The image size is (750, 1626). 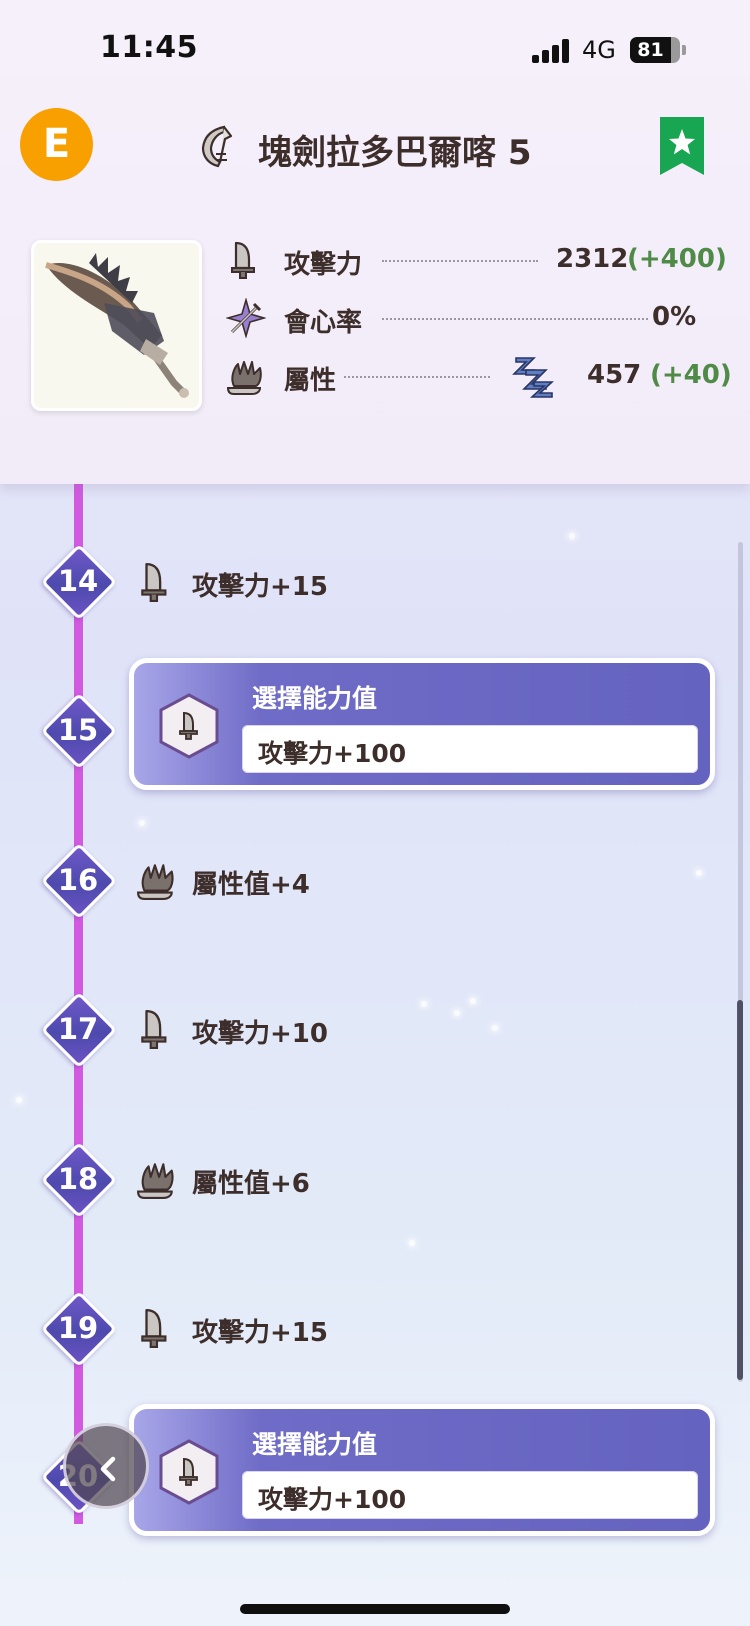 What do you see at coordinates (375, 1609) in the screenshot?
I see `home-indicator` at bounding box center [375, 1609].